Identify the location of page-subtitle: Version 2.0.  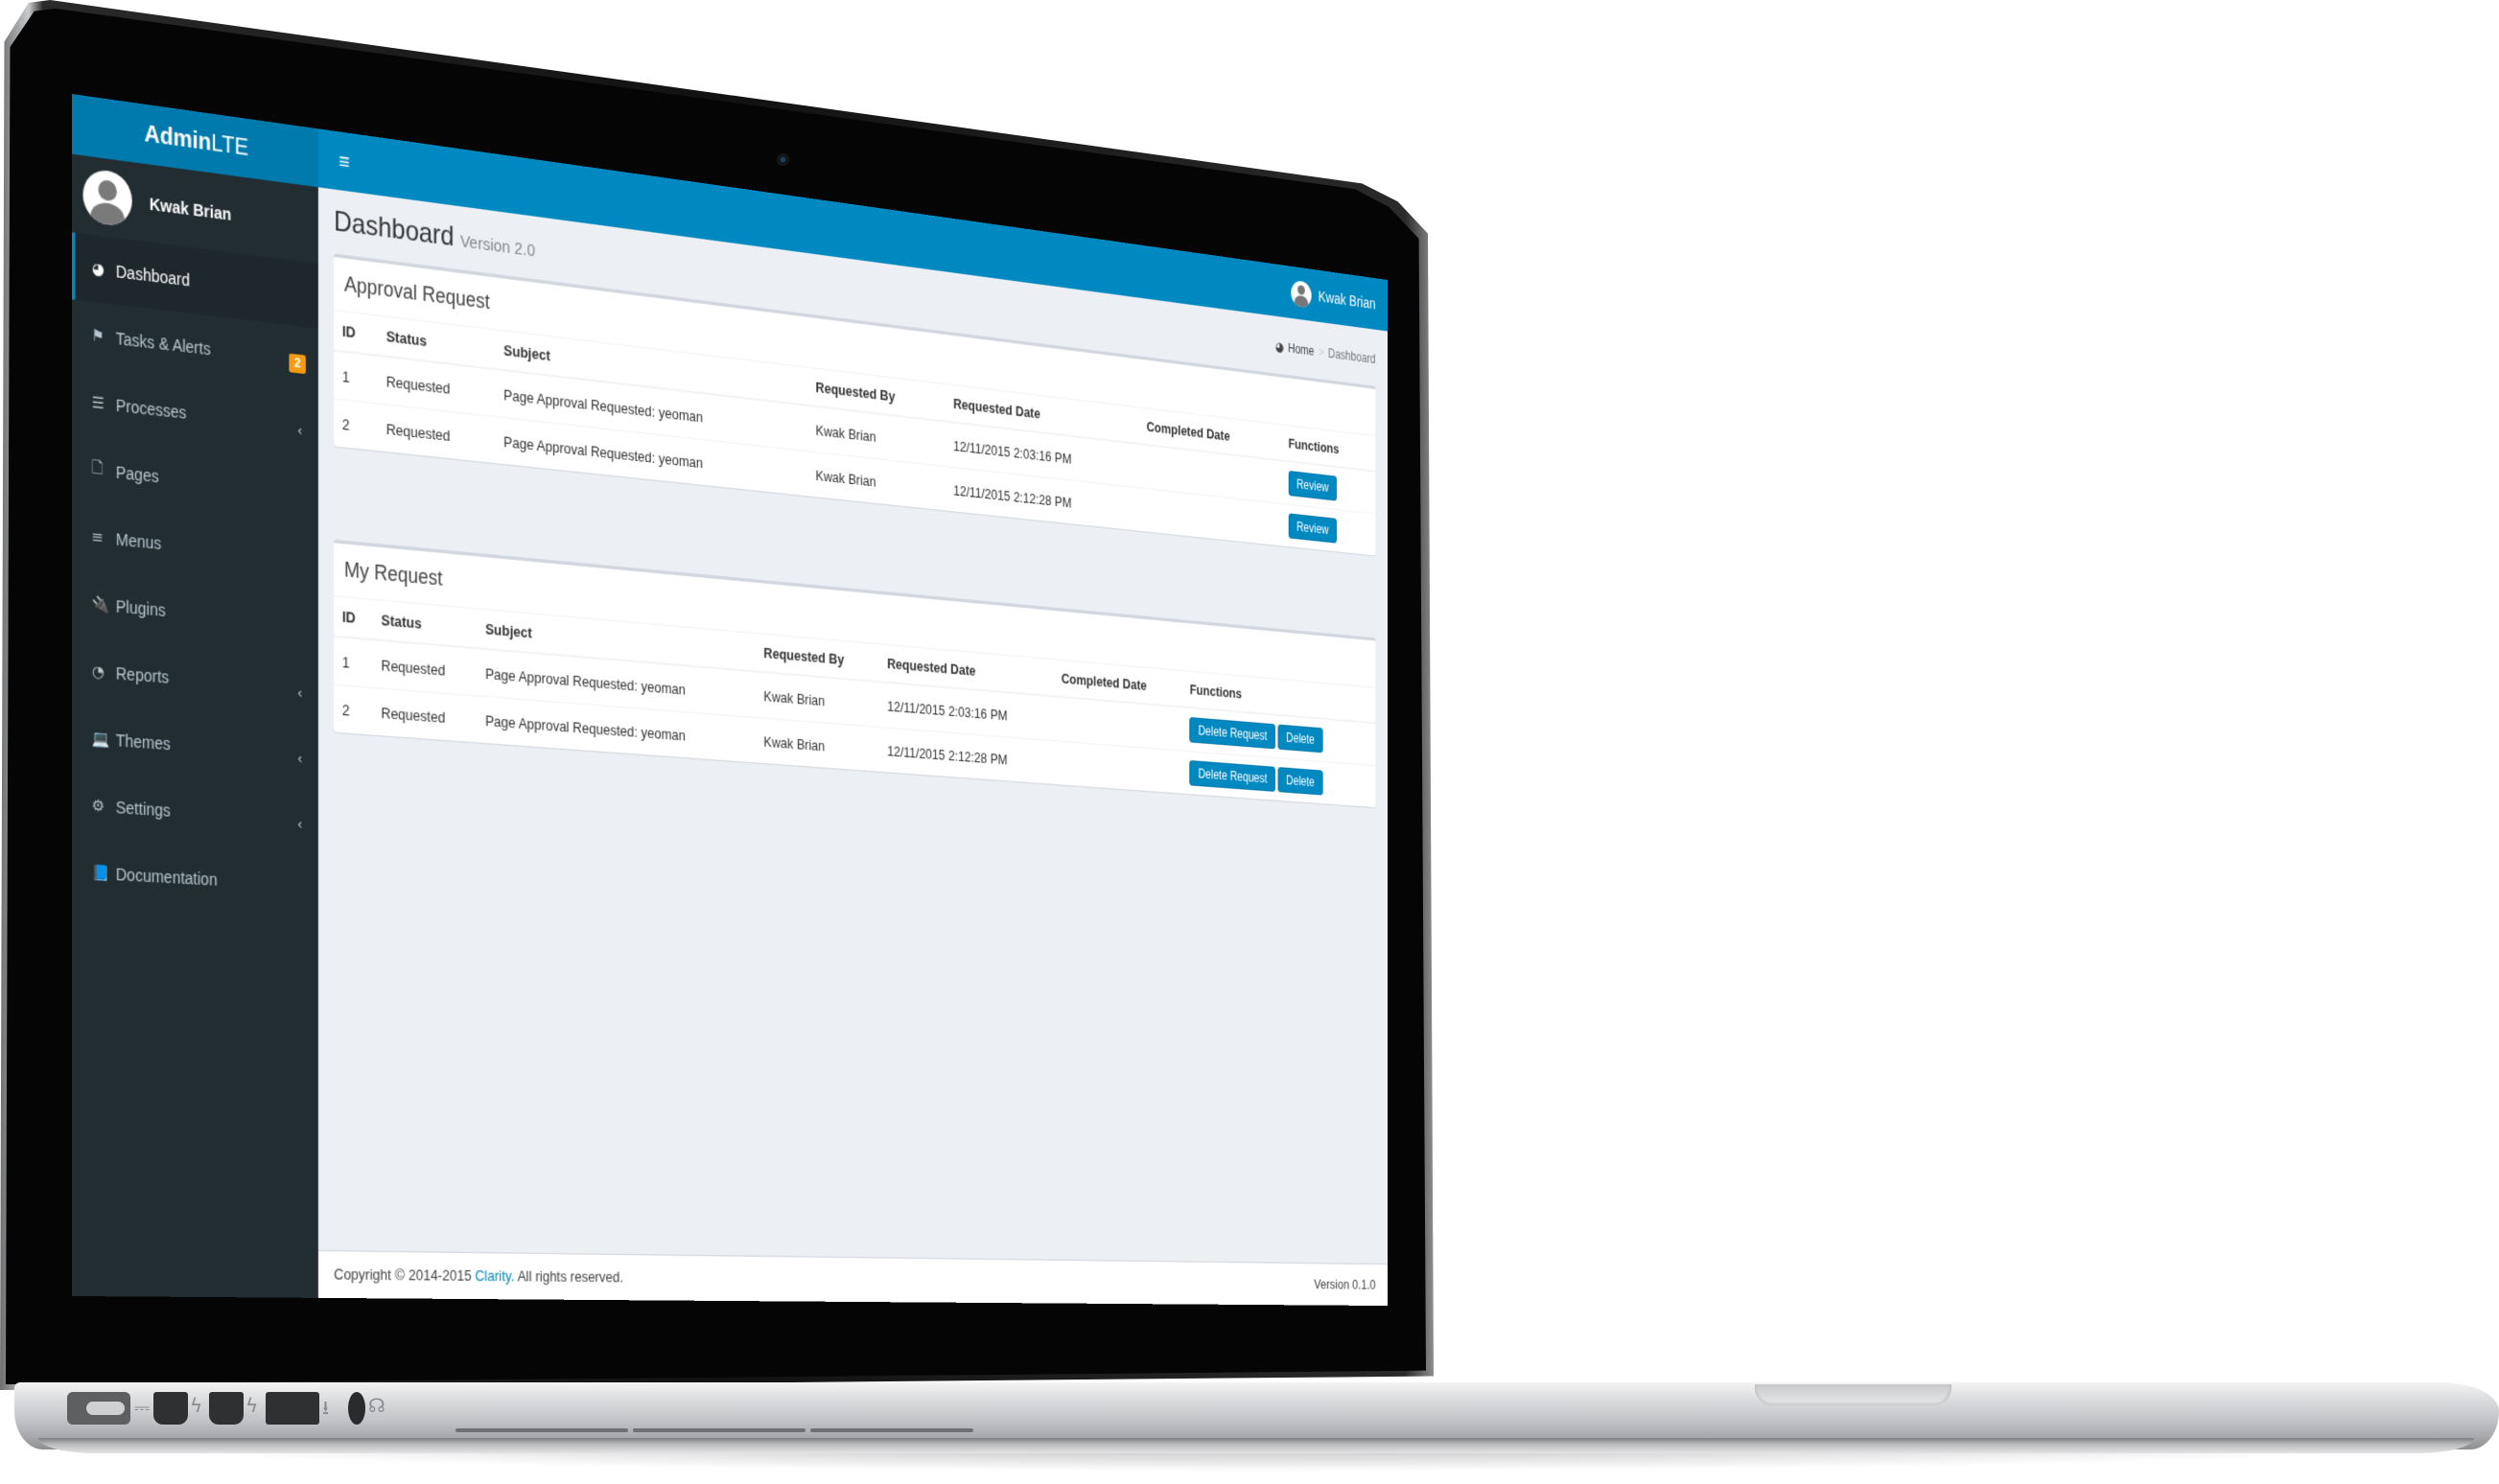
(497, 246).